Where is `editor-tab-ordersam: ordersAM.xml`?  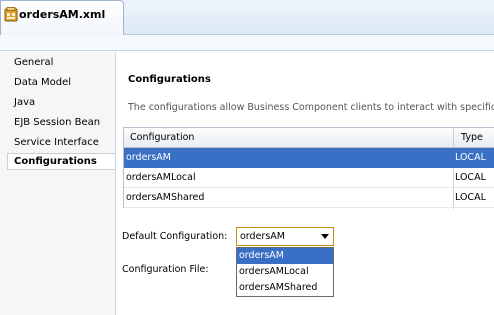
editor-tab-ordersam: ordersAM.xml is located at coordinates (62, 17).